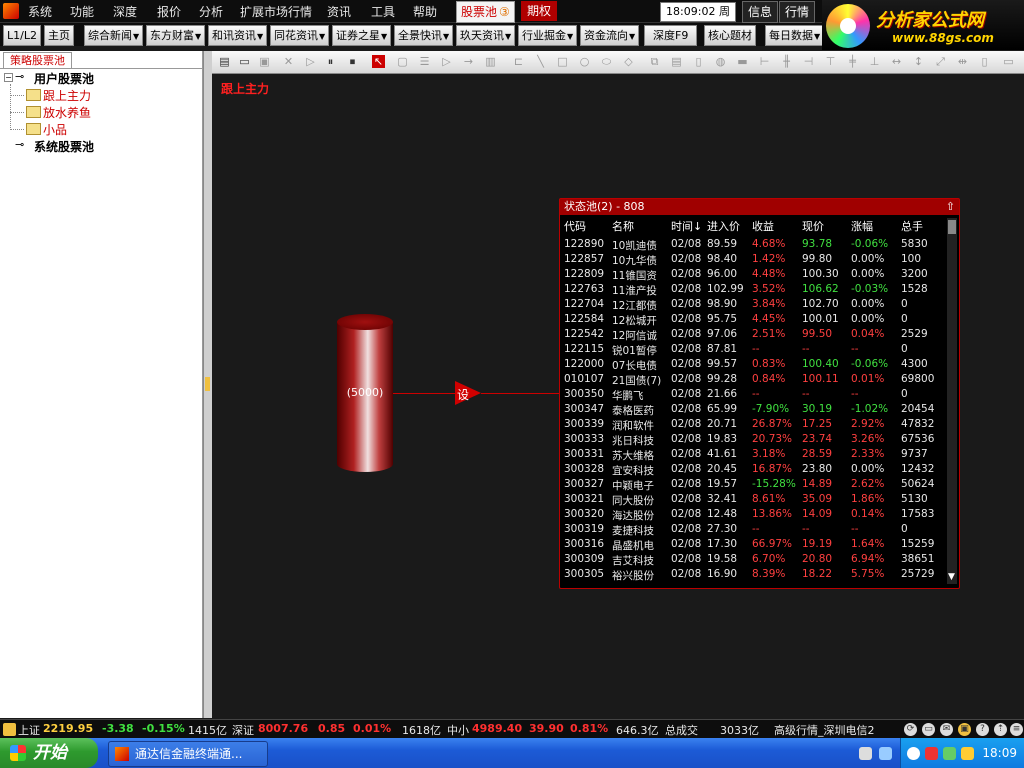 The width and height of the screenshot is (1024, 768). Describe the element at coordinates (813, 226) in the screenshot. I see `column-header: 现价` at that location.